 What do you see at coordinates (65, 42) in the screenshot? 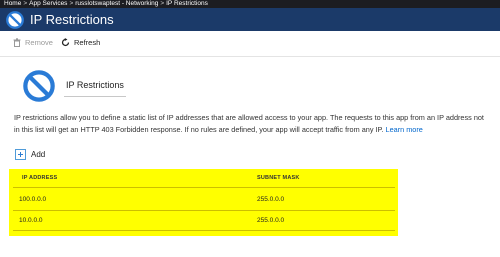
I see `refresh-icon` at bounding box center [65, 42].